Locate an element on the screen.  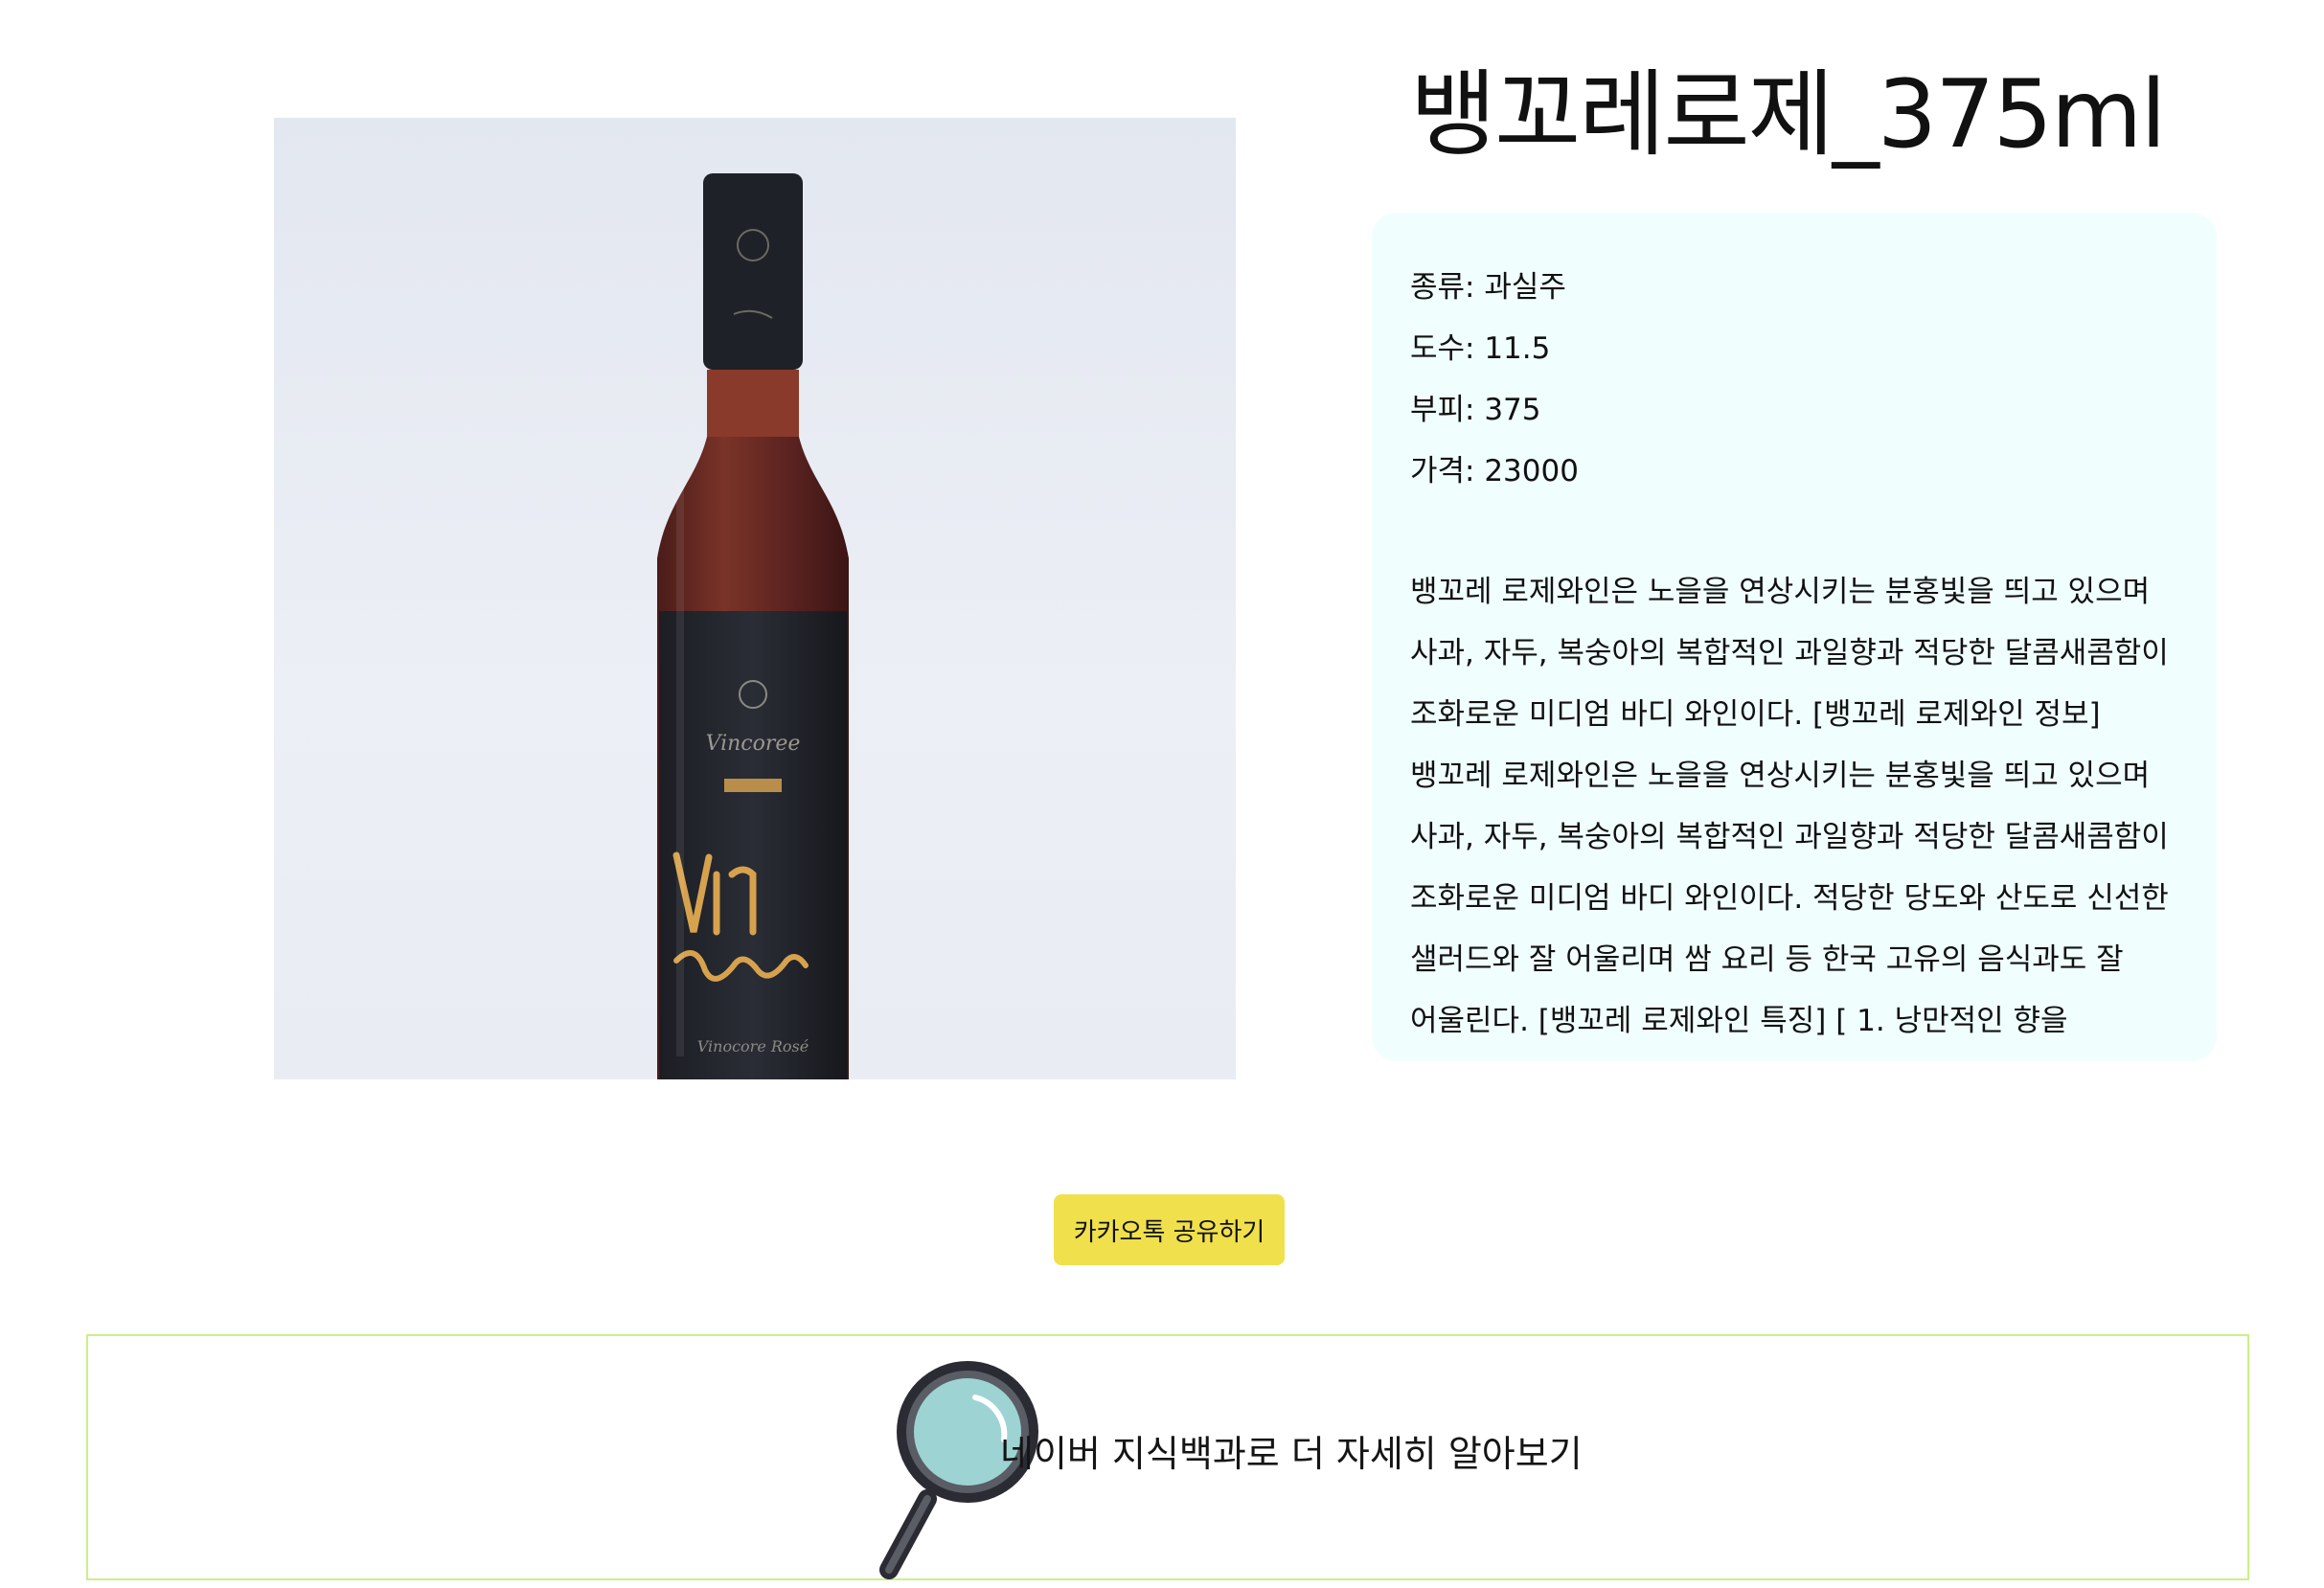
spec-volume: 부피: 375 is located at coordinates (1475, 410).